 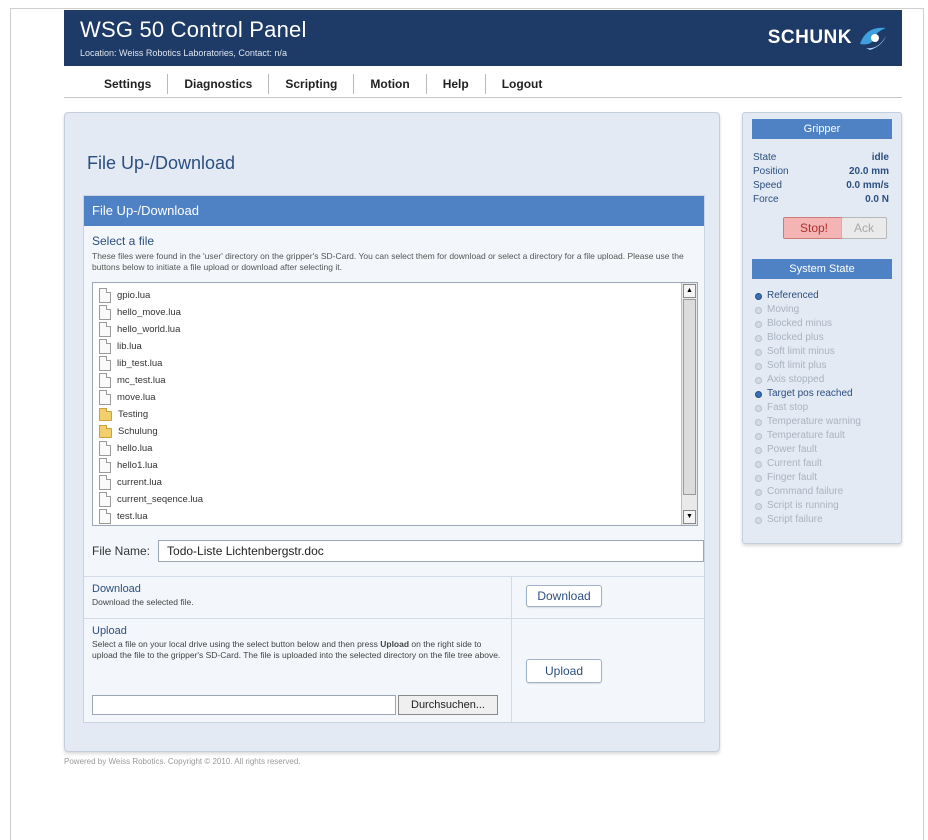 I want to click on scroll-thumb, so click(x=689, y=397).